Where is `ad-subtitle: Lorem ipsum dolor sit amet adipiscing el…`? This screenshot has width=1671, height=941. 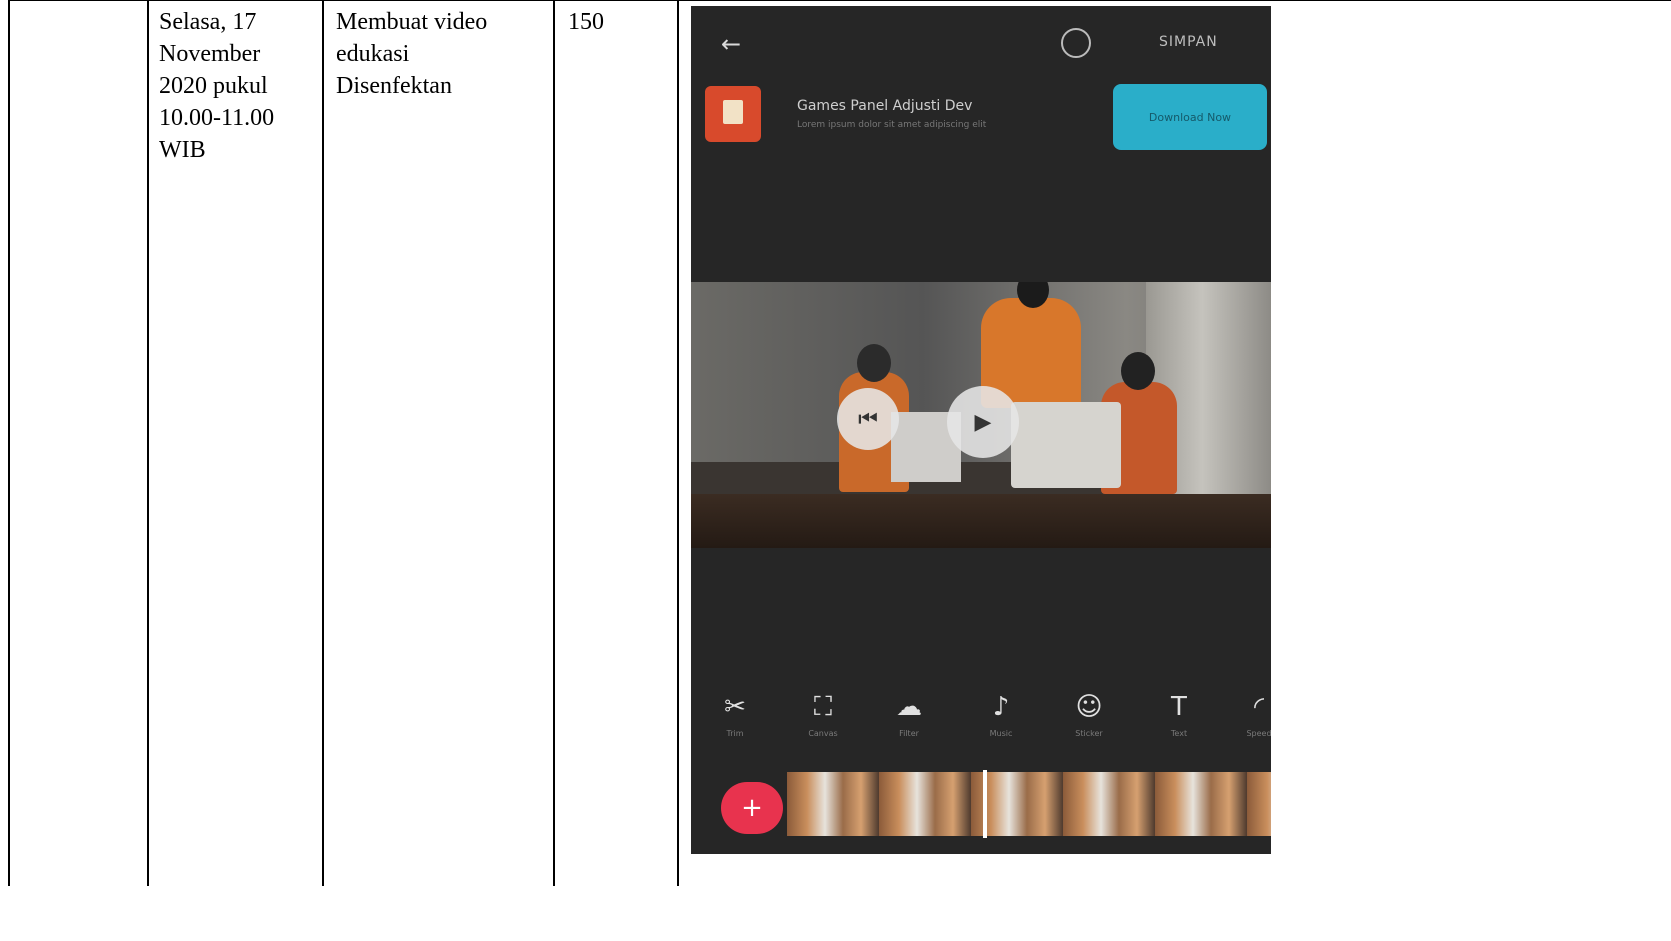
ad-subtitle: Lorem ipsum dolor sit amet adipiscing el… is located at coordinates (892, 125).